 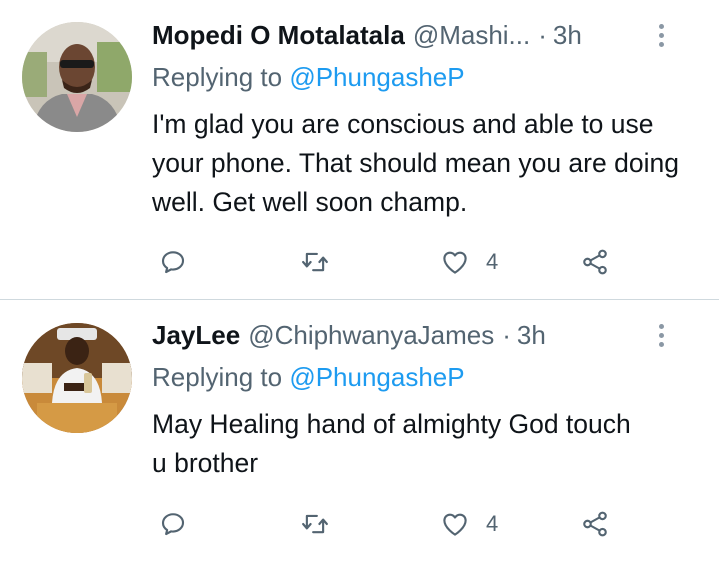 I want to click on author-name: Mopedi O Motalatala, so click(x=278, y=35).